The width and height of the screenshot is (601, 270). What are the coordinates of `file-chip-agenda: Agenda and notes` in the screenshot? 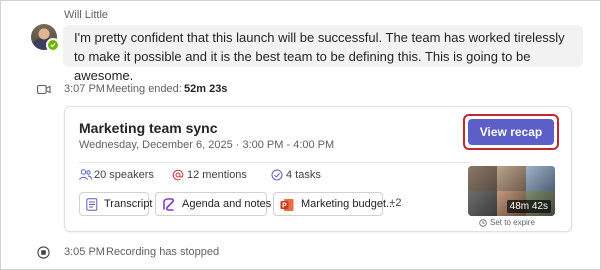 It's located at (213, 204).